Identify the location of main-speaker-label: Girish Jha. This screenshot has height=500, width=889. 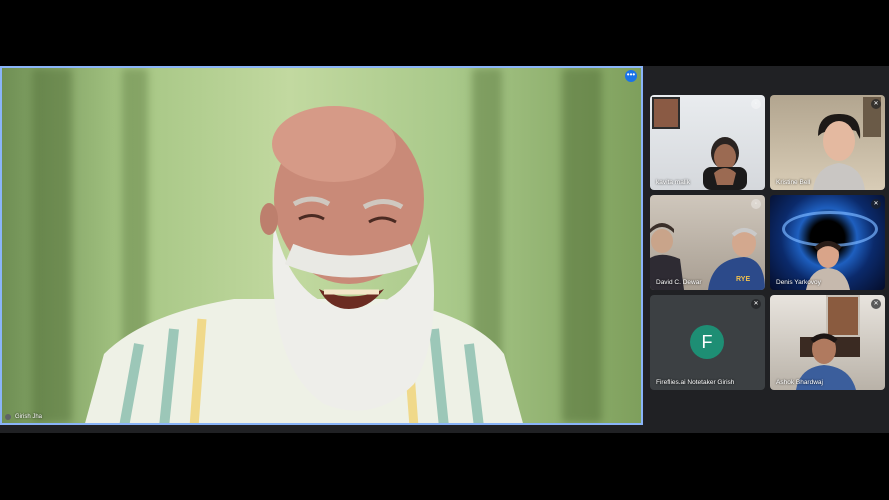
(23, 417).